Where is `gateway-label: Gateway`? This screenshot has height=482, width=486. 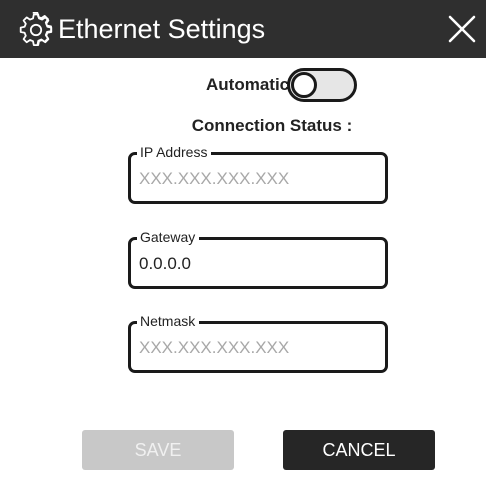
gateway-label: Gateway is located at coordinates (168, 237).